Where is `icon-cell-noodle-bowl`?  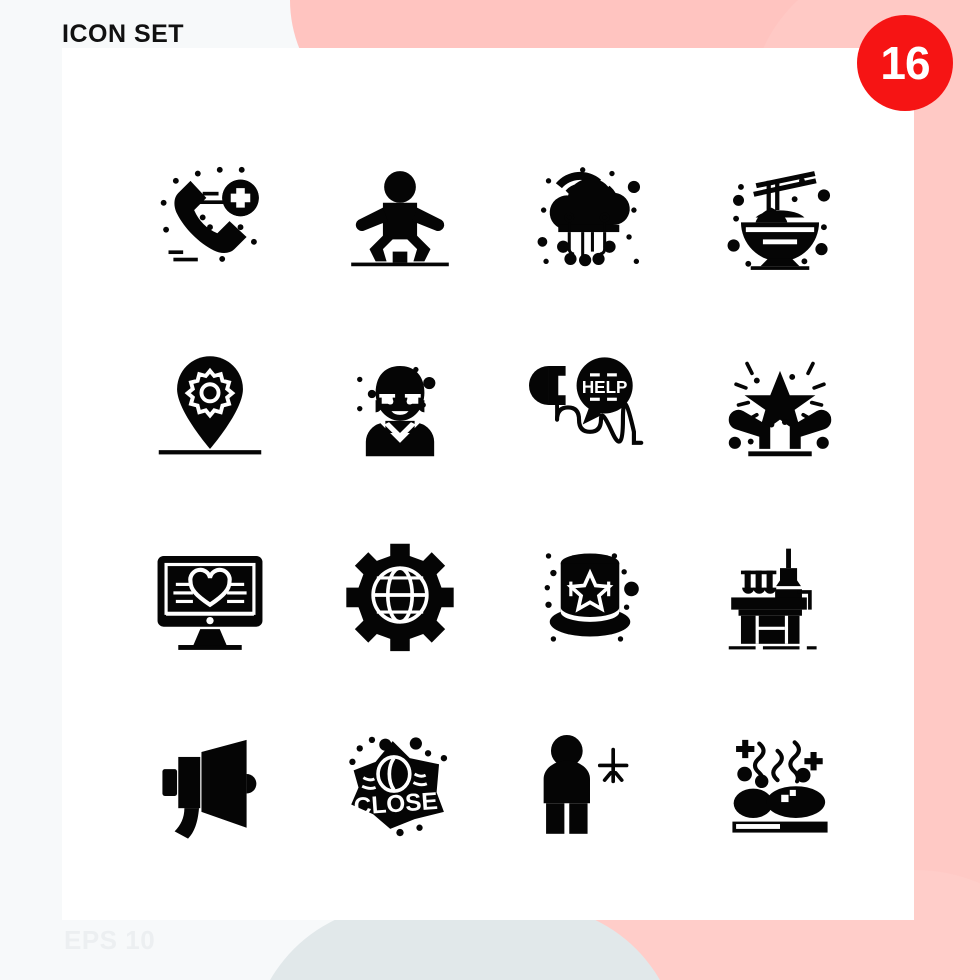
icon-cell-noodle-bowl is located at coordinates (780, 215).